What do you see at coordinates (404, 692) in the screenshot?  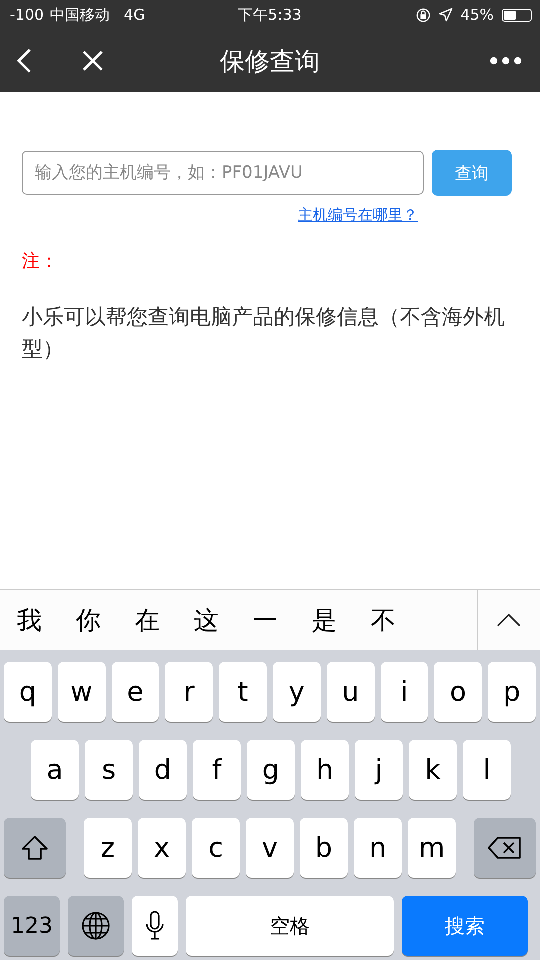 I see `letter-key: i` at bounding box center [404, 692].